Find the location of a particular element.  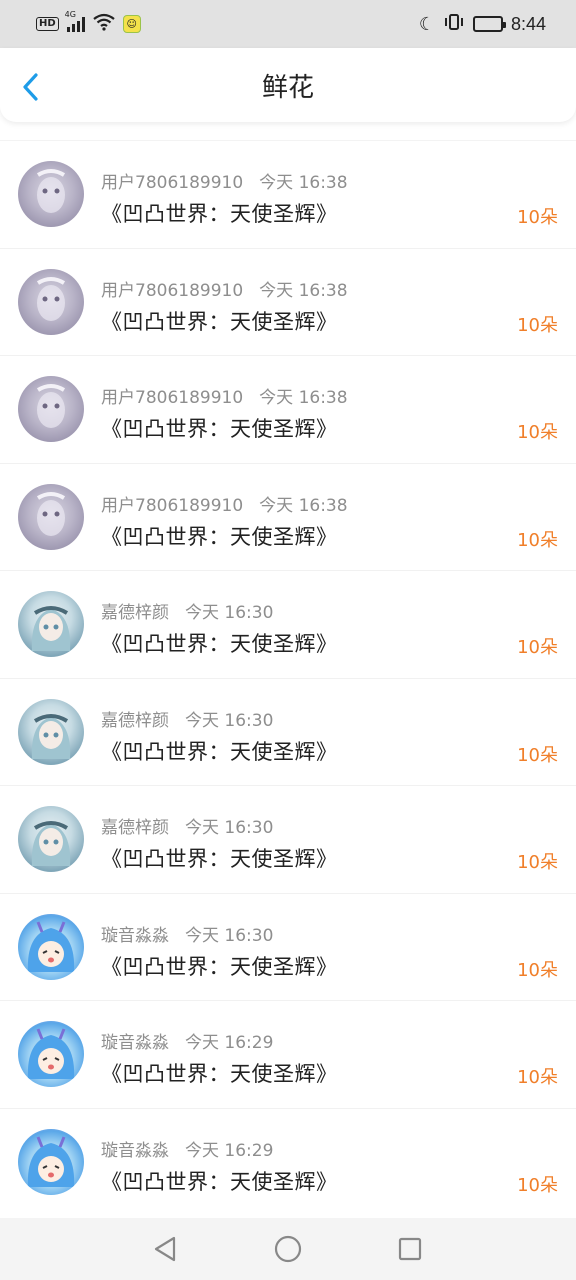

list-item: 璇音淼淼 今天 16:30 《凹凸世界：天使圣辉》 10朵 is located at coordinates (288, 946).